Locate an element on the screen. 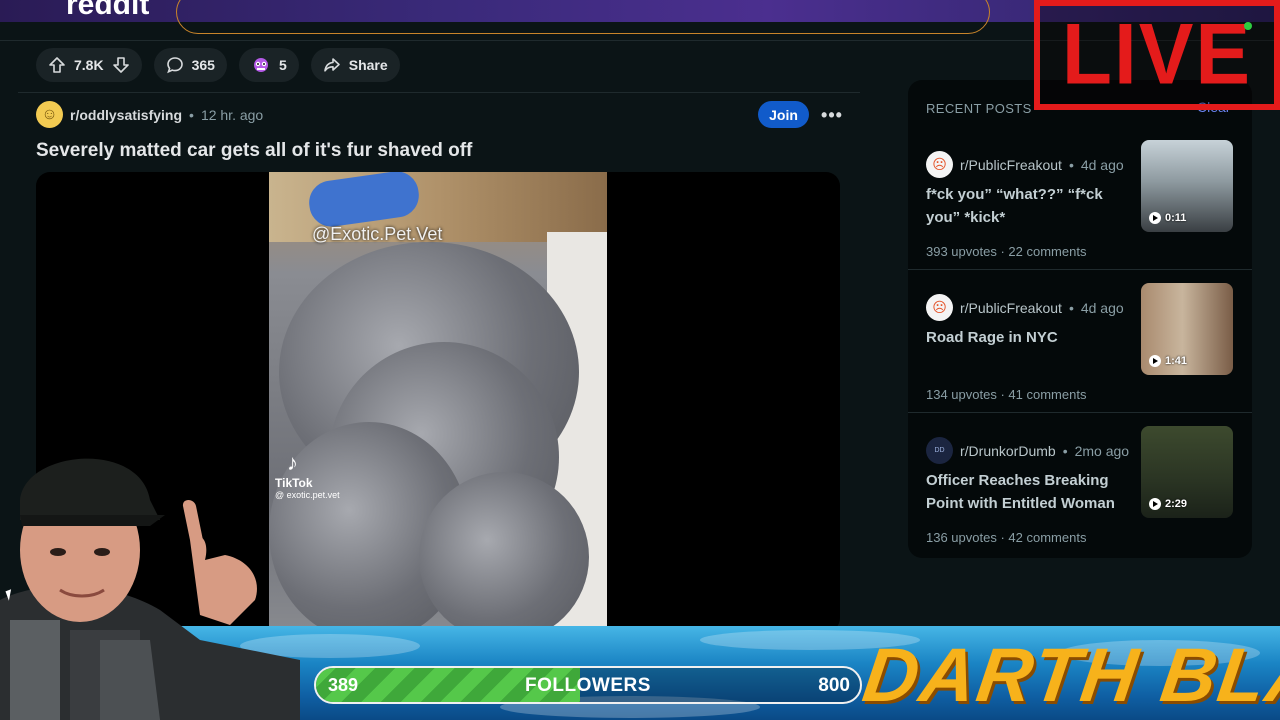 This screenshot has width=1280, height=720. recent-post-title: Road Rage in NYC is located at coordinates (1024, 337).